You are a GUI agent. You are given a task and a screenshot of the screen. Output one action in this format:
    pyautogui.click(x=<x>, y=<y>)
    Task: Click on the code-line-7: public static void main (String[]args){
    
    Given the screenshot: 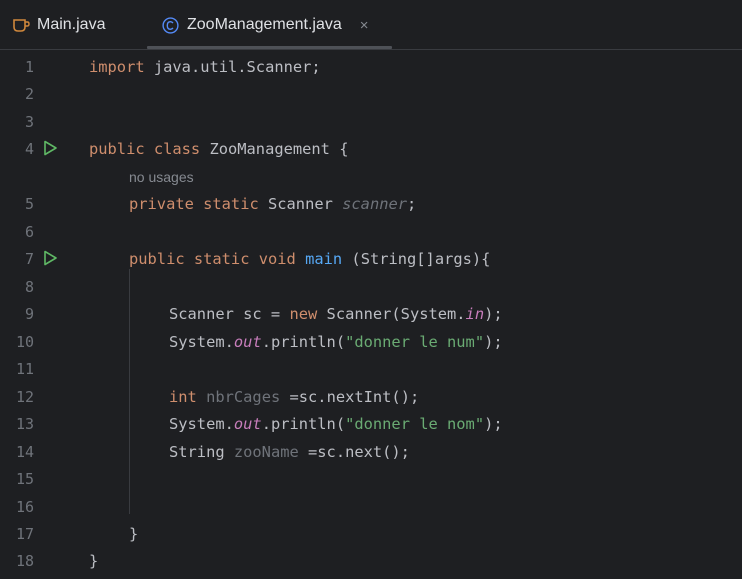 What is the action you would take?
    pyautogui.click(x=310, y=259)
    